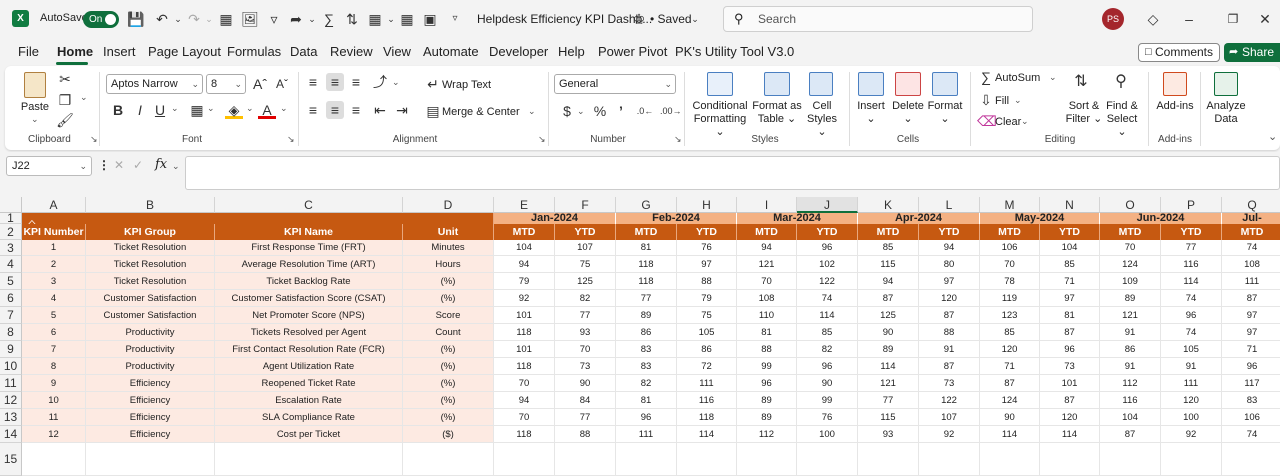  Describe the element at coordinates (1010, 417) in the screenshot. I see `kpi-value: 90` at that location.